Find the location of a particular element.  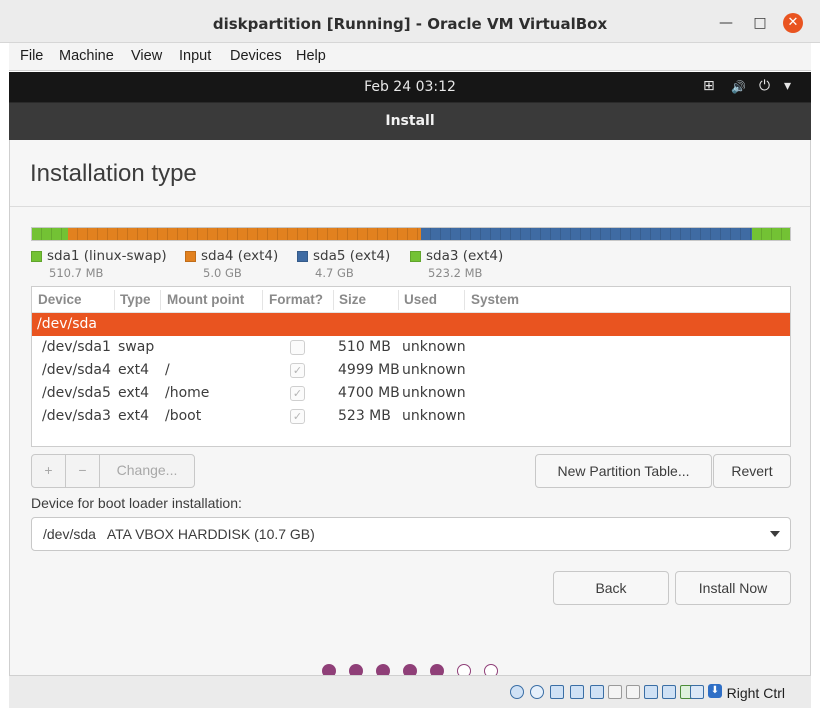

shared-folders-icon is located at coordinates (615, 692).